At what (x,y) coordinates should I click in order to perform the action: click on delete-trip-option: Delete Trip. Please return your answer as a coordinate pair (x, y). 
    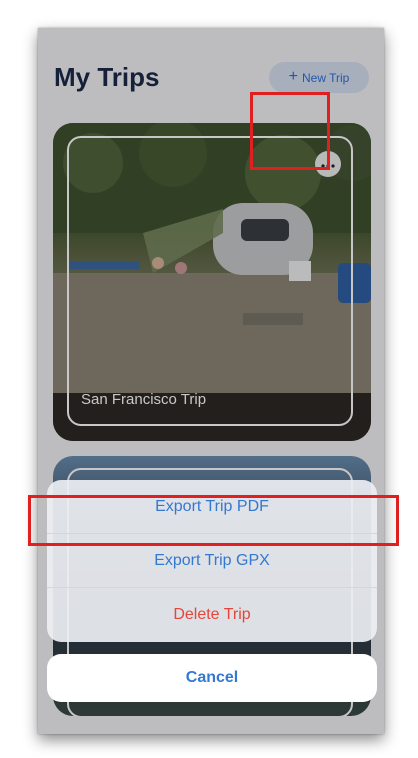
    Looking at the image, I should click on (212, 614).